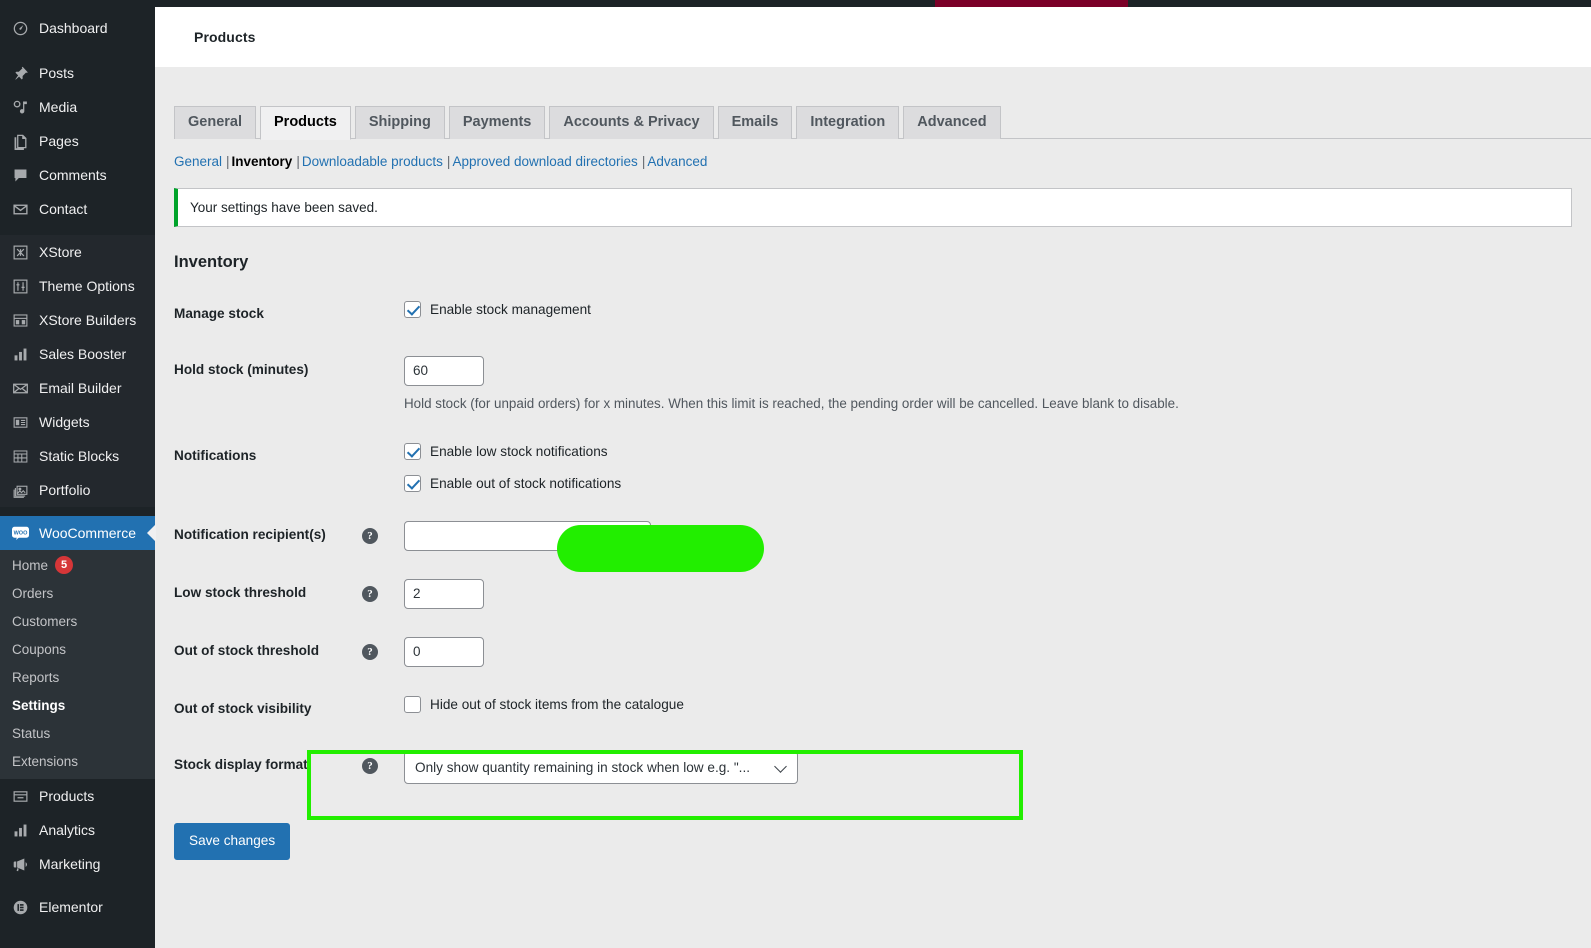  Describe the element at coordinates (77, 73) in the screenshot. I see `sidebar-item-posts: Posts` at that location.